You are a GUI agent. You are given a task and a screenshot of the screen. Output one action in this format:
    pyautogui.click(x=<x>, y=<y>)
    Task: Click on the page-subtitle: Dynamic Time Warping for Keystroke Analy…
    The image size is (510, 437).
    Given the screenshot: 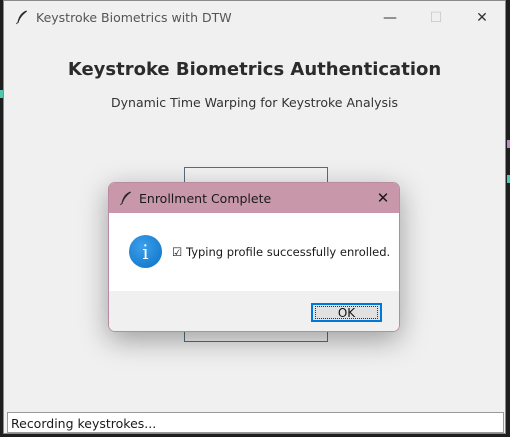 What is the action you would take?
    pyautogui.click(x=254, y=102)
    